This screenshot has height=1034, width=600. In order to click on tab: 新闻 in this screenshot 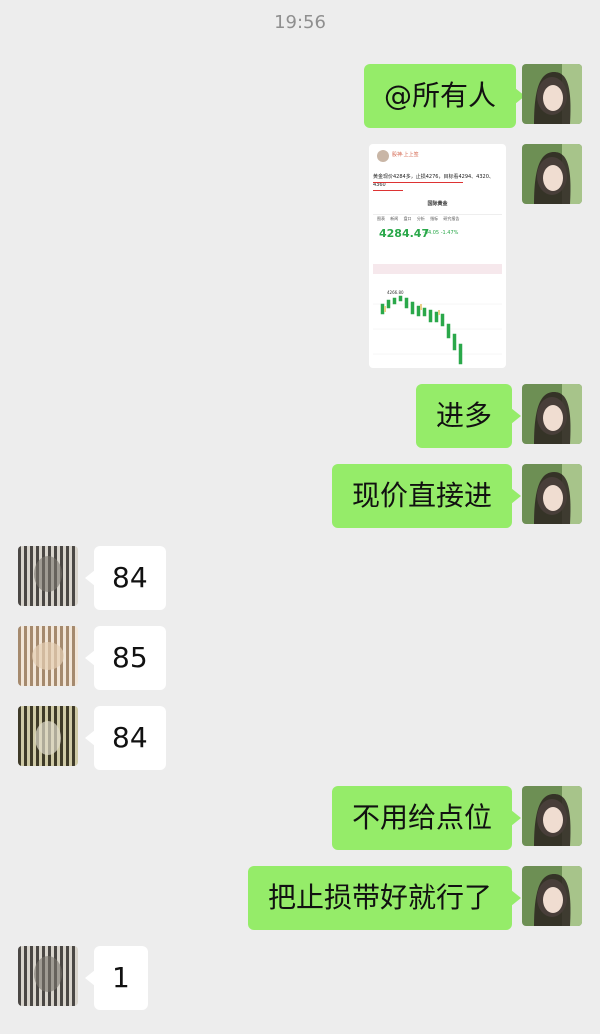, I will do `click(394, 218)`.